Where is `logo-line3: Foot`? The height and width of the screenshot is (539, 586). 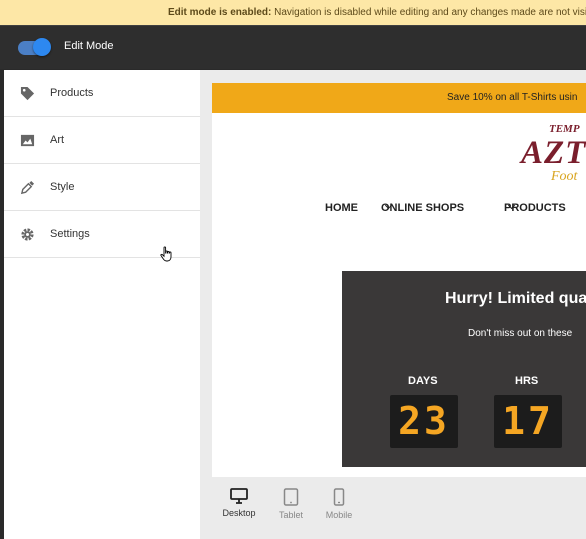
logo-line3: Foot is located at coordinates (564, 176).